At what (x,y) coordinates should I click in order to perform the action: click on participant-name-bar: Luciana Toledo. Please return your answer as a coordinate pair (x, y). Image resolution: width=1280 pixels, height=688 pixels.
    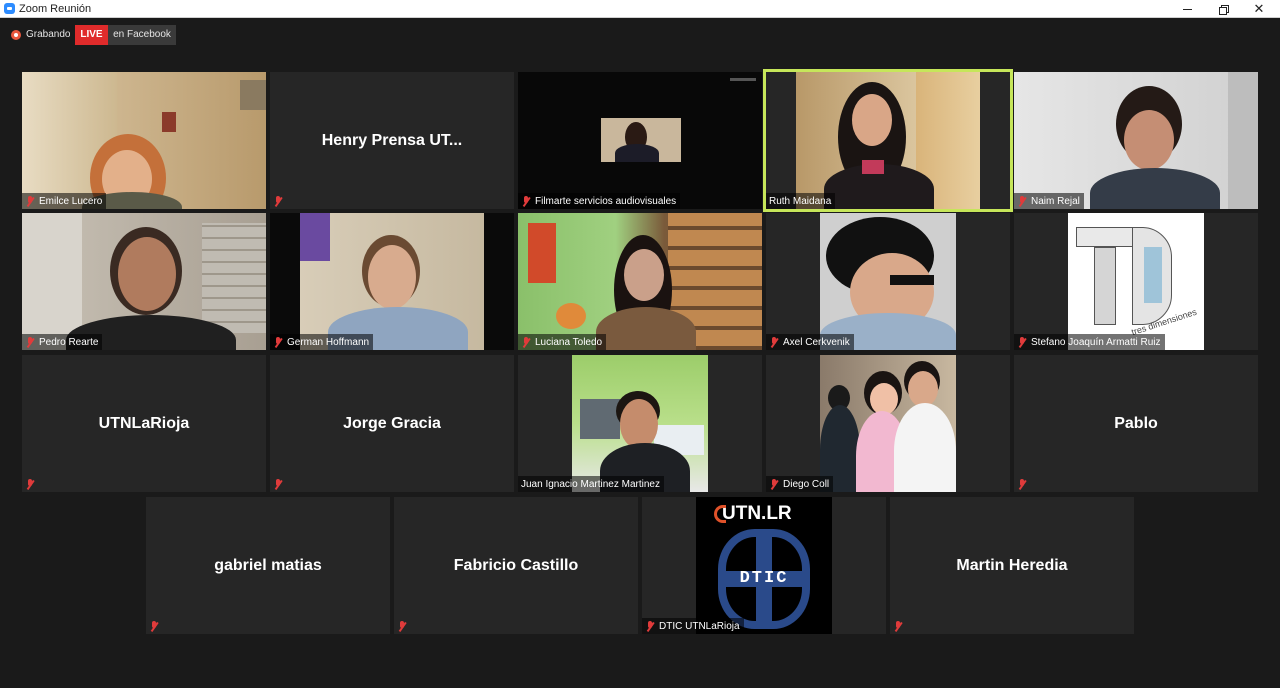
    Looking at the image, I should click on (562, 342).